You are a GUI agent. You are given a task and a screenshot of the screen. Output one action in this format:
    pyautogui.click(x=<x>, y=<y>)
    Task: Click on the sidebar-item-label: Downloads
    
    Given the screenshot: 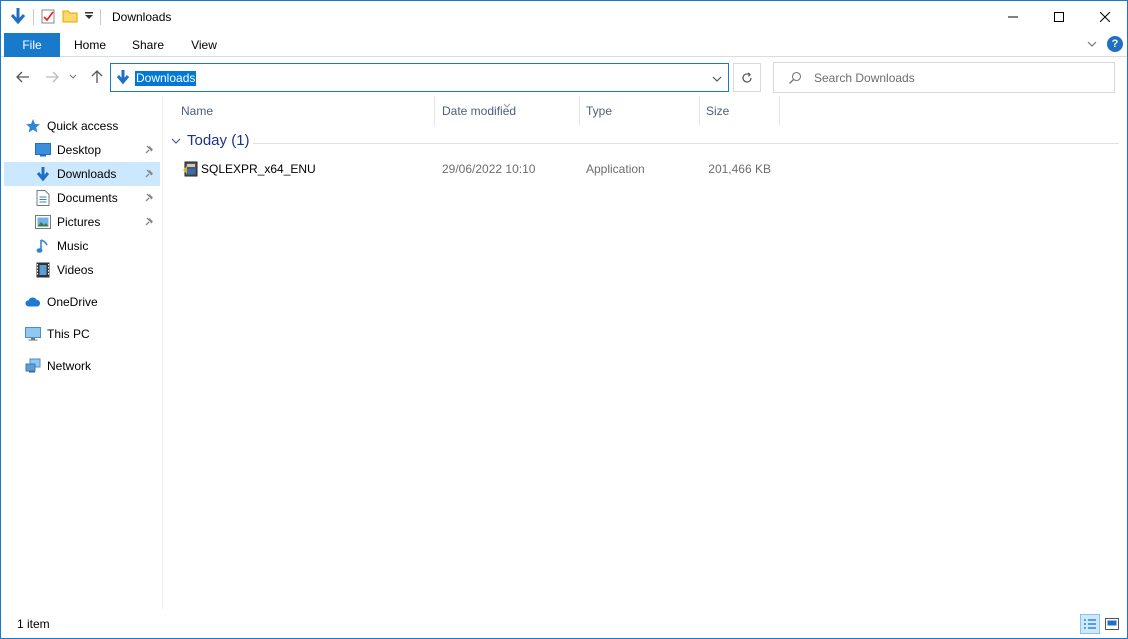 What is the action you would take?
    pyautogui.click(x=87, y=174)
    